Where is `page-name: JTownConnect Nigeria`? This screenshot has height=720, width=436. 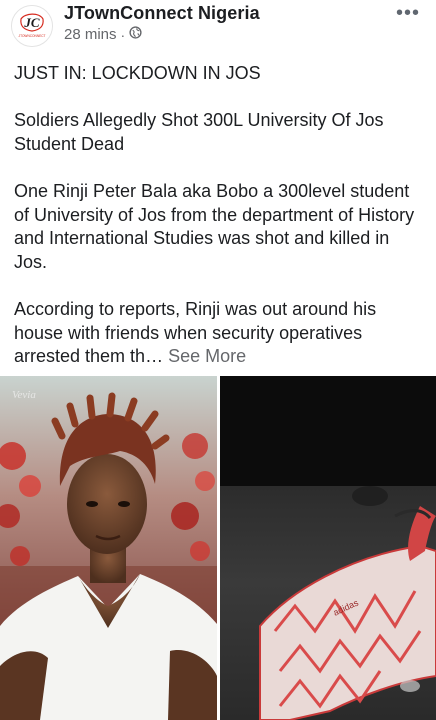 page-name: JTownConnect Nigeria is located at coordinates (162, 13).